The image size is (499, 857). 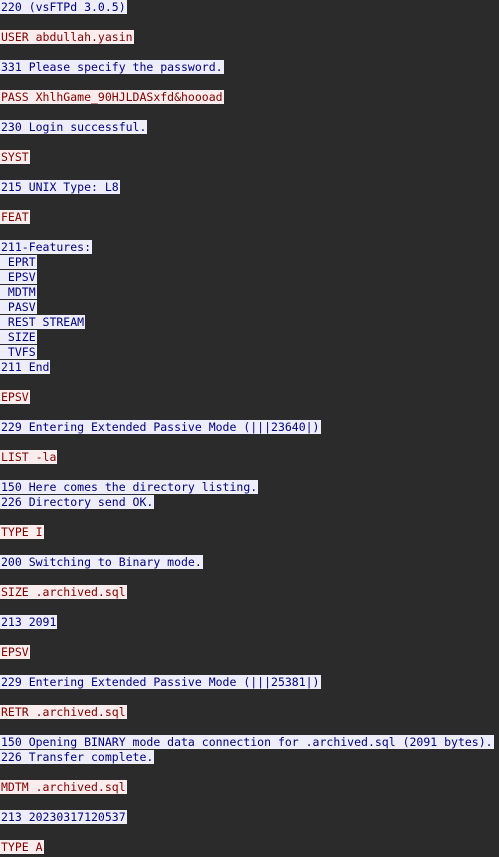 What do you see at coordinates (67, 37) in the screenshot?
I see `client-text: USER abdullah.yasin` at bounding box center [67, 37].